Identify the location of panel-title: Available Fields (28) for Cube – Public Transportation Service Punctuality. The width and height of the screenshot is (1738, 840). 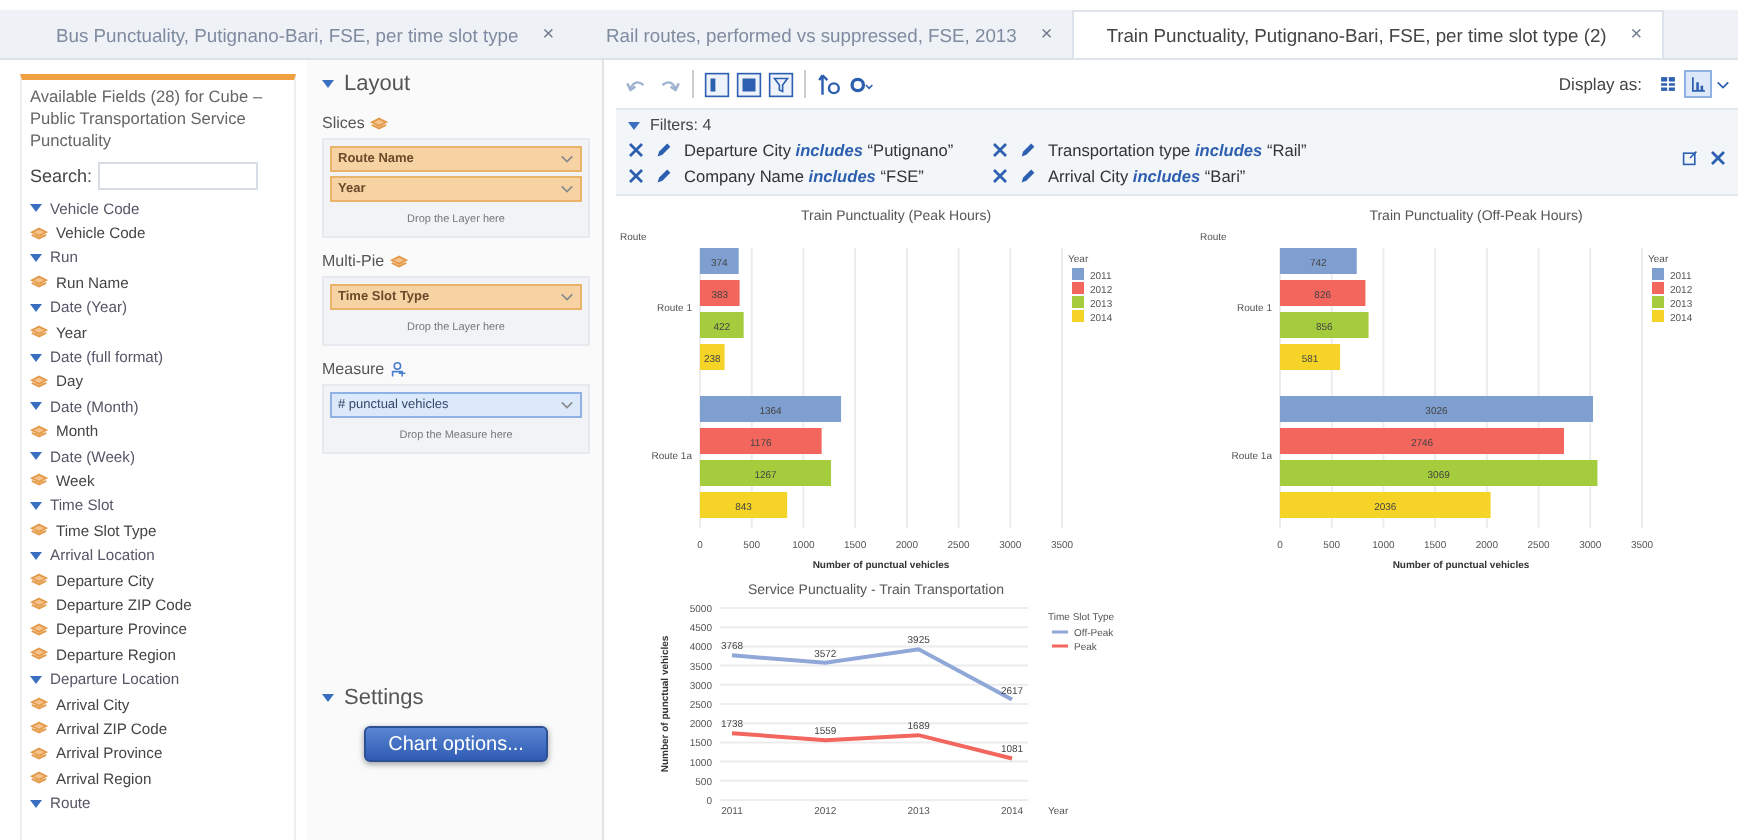
(147, 119).